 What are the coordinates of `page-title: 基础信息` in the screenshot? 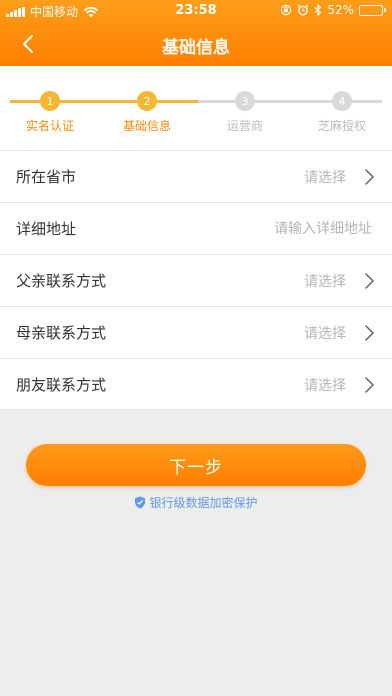 It's located at (196, 48).